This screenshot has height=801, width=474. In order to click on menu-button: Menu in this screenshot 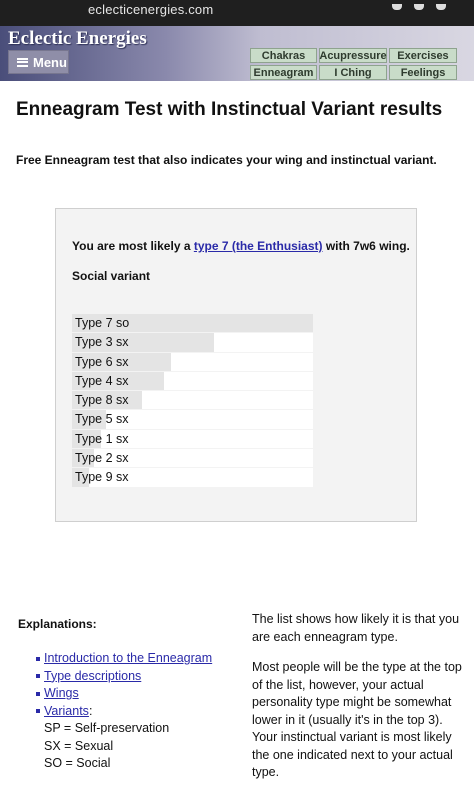, I will do `click(38, 62)`.